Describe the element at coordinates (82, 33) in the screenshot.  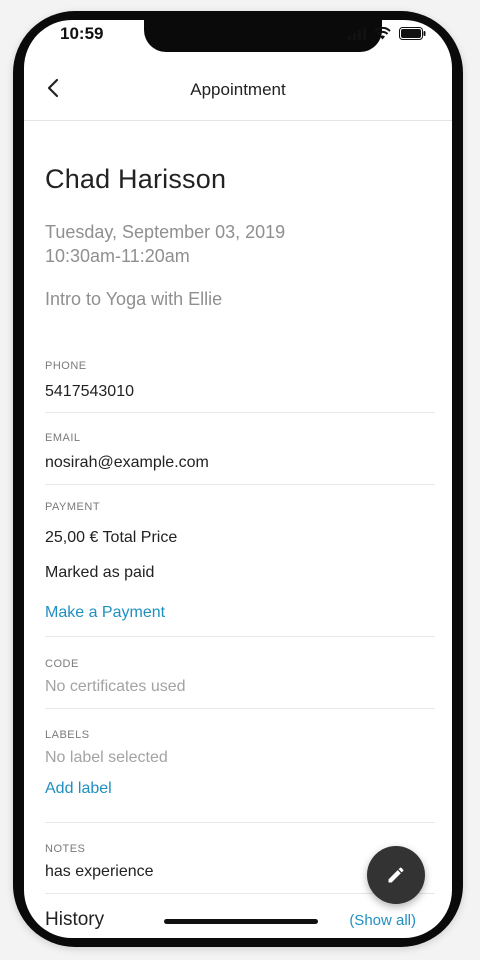
I see `status-time: 10:59` at that location.